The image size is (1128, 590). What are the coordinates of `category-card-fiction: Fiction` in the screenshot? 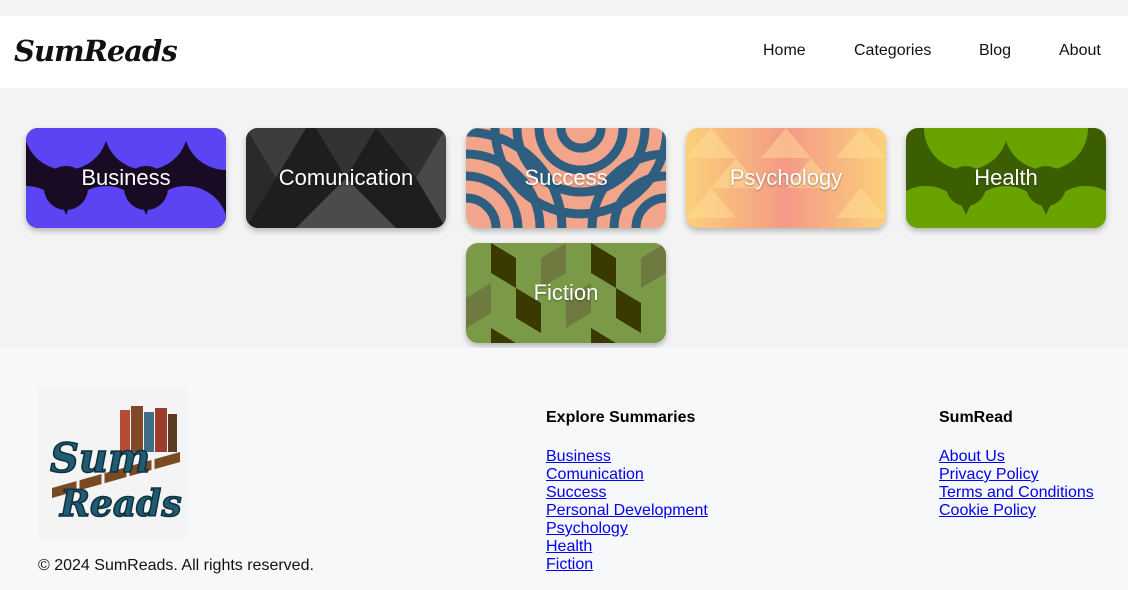 It's located at (566, 293).